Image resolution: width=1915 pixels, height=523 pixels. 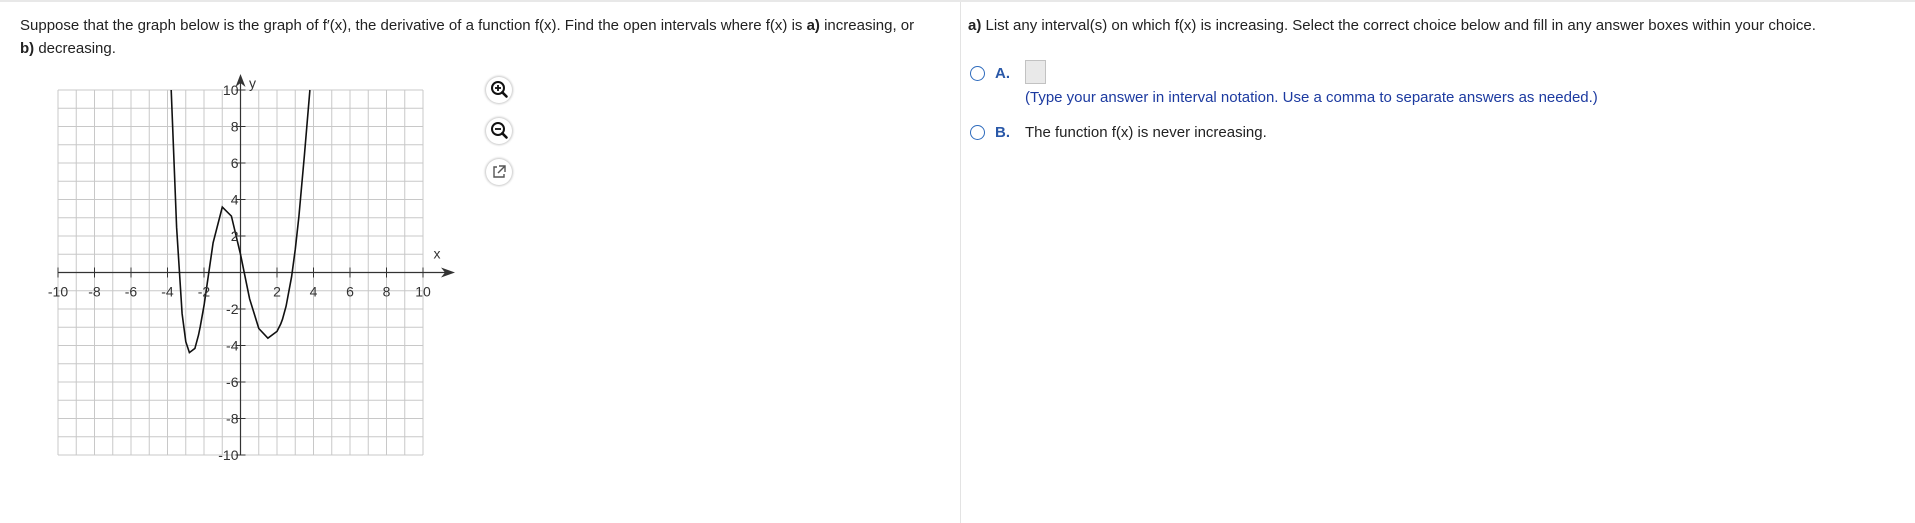 I want to click on question-a-label: a), so click(x=813, y=25).